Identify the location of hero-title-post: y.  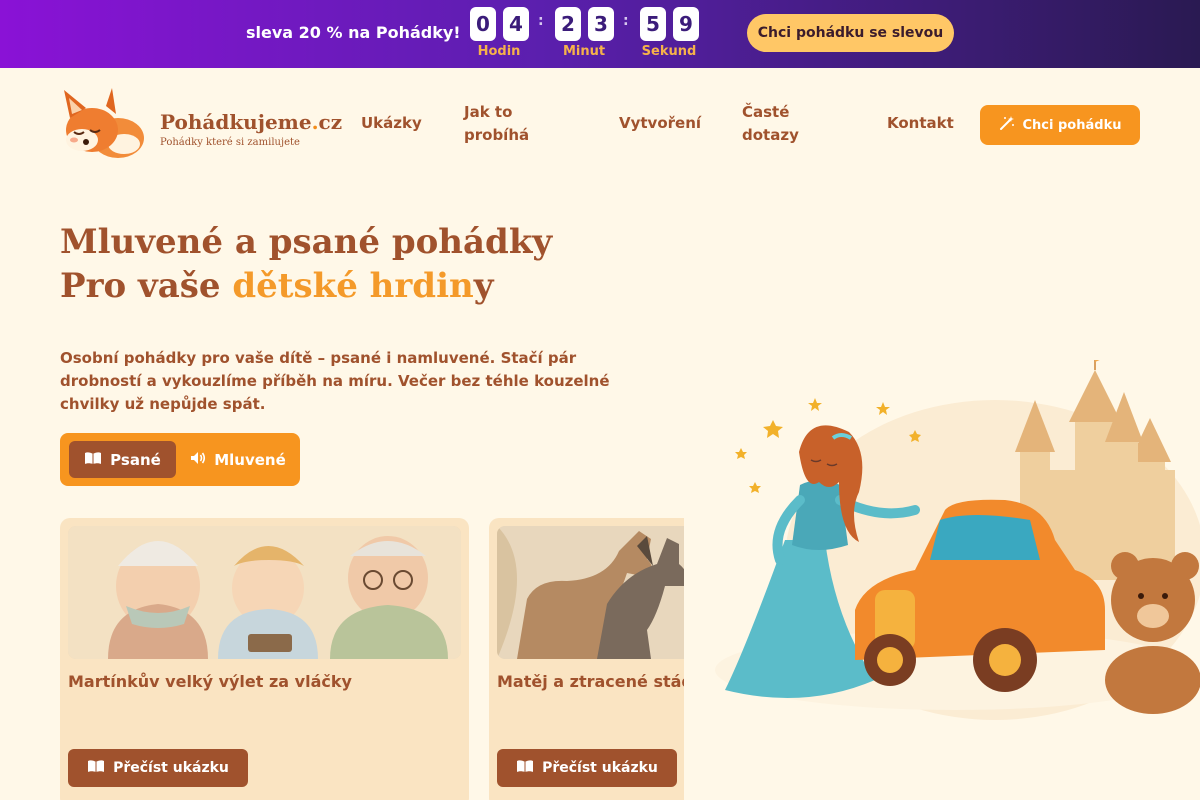
(483, 286).